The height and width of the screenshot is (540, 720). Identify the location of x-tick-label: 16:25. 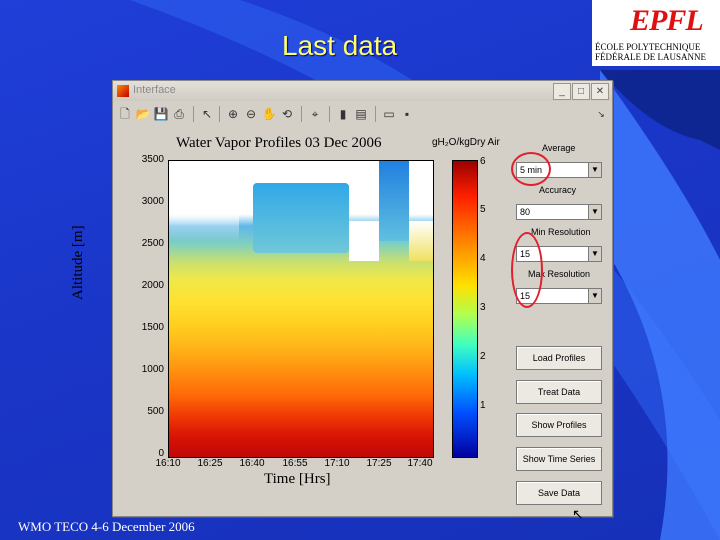
(210, 463).